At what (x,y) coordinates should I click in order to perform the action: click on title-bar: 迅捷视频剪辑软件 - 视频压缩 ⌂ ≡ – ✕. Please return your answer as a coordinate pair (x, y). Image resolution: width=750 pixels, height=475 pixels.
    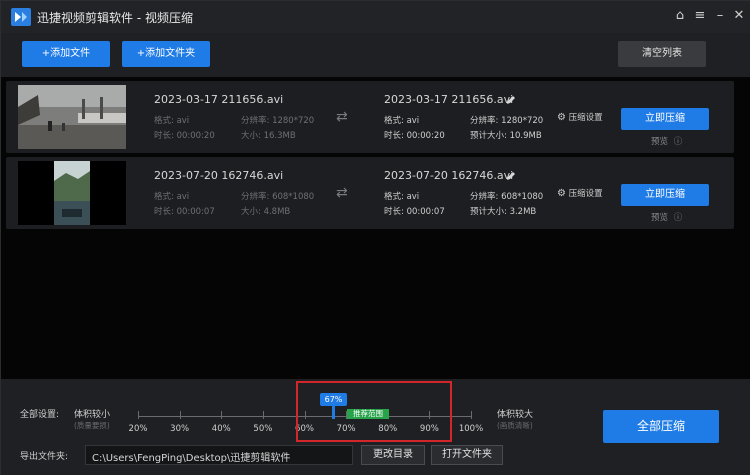
    Looking at the image, I should click on (375, 17).